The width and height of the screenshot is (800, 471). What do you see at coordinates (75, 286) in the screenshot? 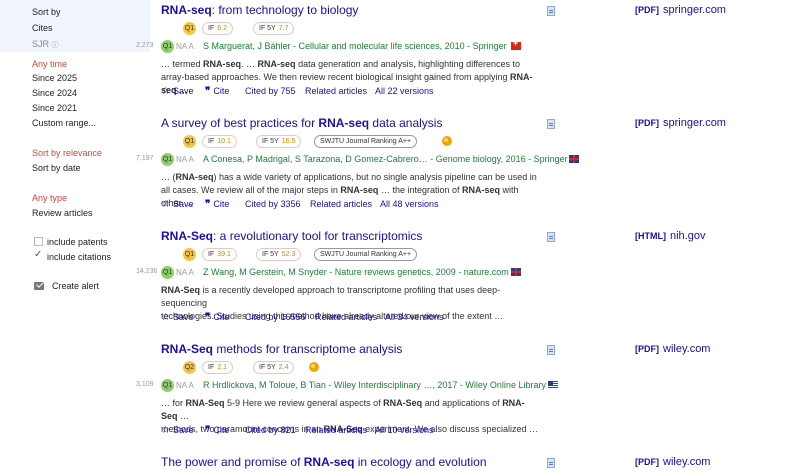
I see `create-alert-link: Create alert` at bounding box center [75, 286].